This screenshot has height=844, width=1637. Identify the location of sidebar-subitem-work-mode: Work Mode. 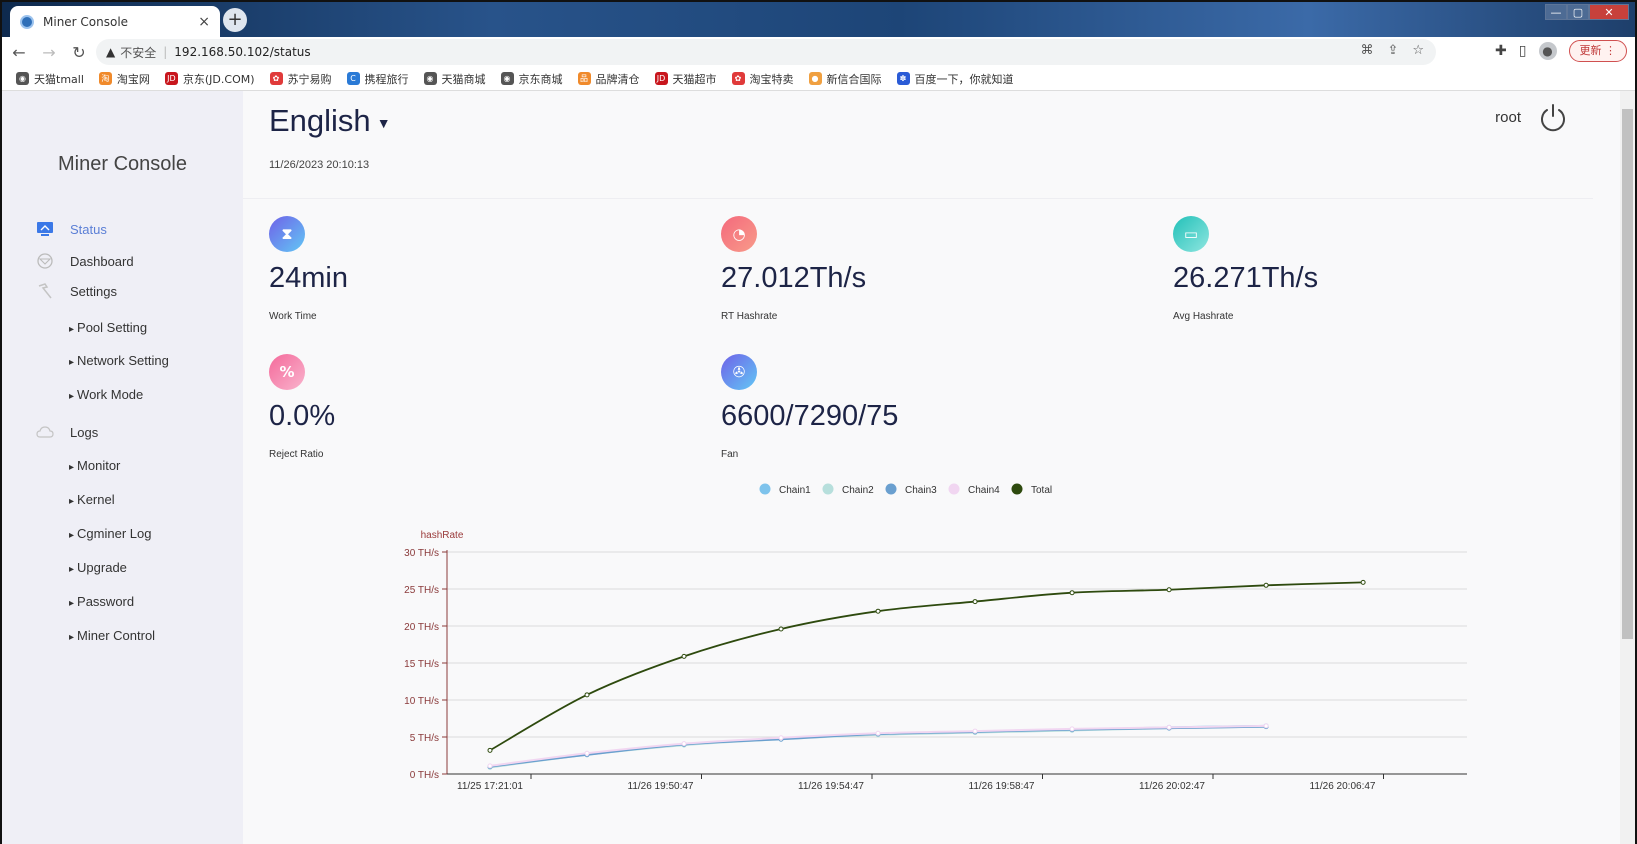
(106, 394).